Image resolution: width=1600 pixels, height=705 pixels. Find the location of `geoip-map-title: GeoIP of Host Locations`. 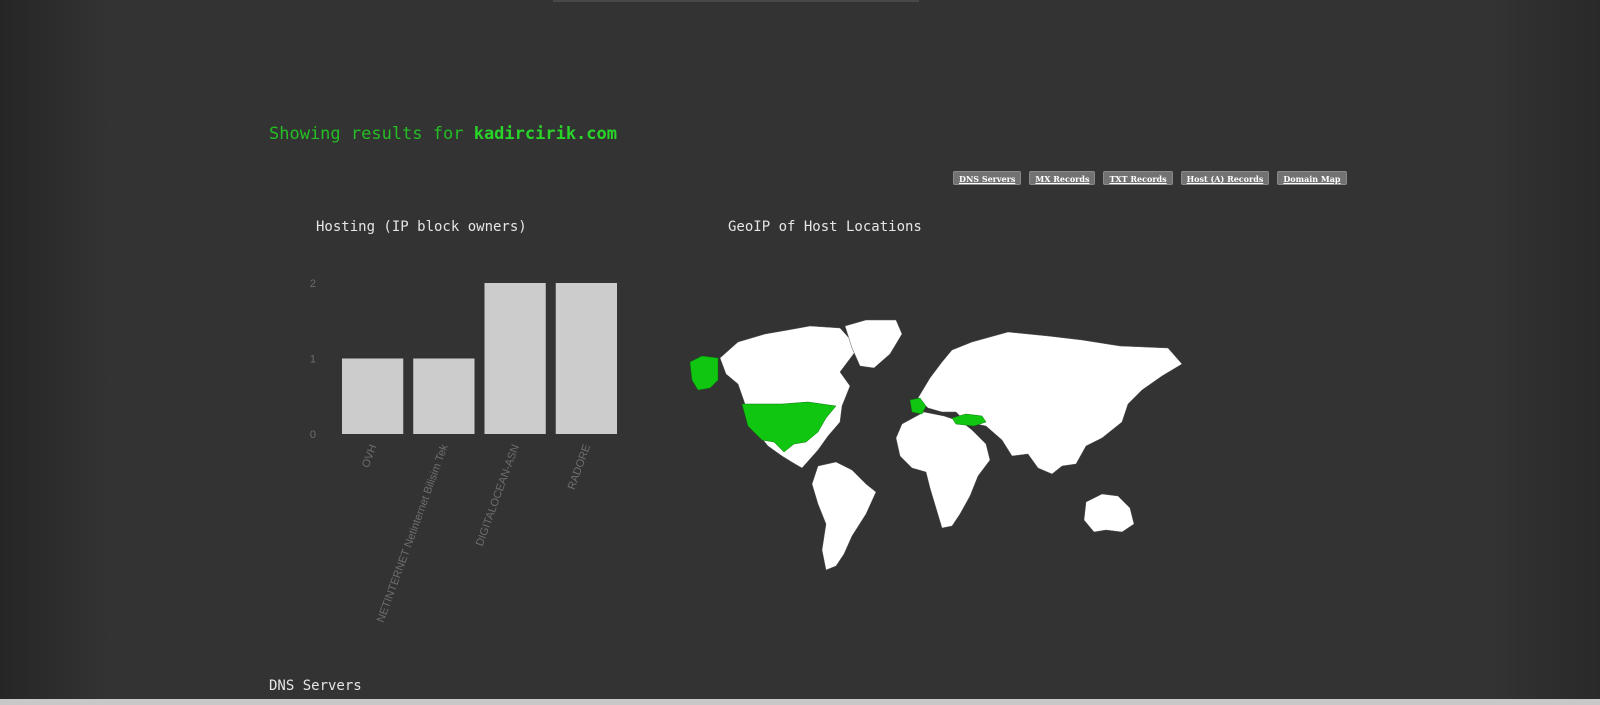

geoip-map-title: GeoIP of Host Locations is located at coordinates (825, 227).